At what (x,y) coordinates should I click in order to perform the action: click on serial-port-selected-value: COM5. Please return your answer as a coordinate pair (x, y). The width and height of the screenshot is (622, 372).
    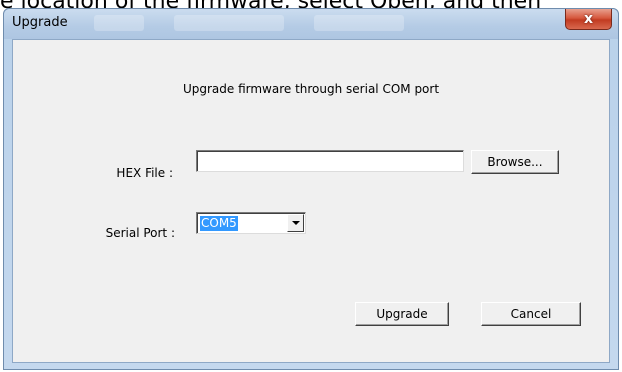
    Looking at the image, I should click on (219, 223).